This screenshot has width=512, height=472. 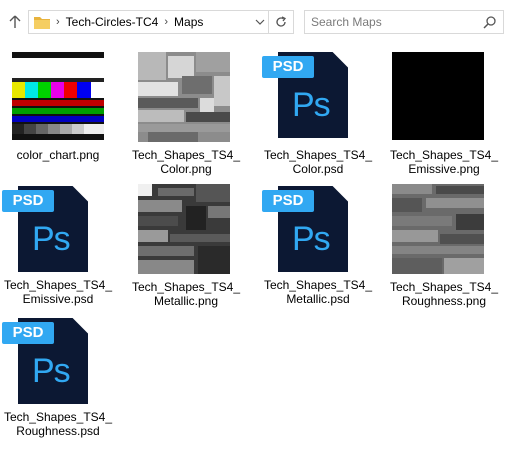 I want to click on file-name: color_chart.png, so click(x=58, y=155).